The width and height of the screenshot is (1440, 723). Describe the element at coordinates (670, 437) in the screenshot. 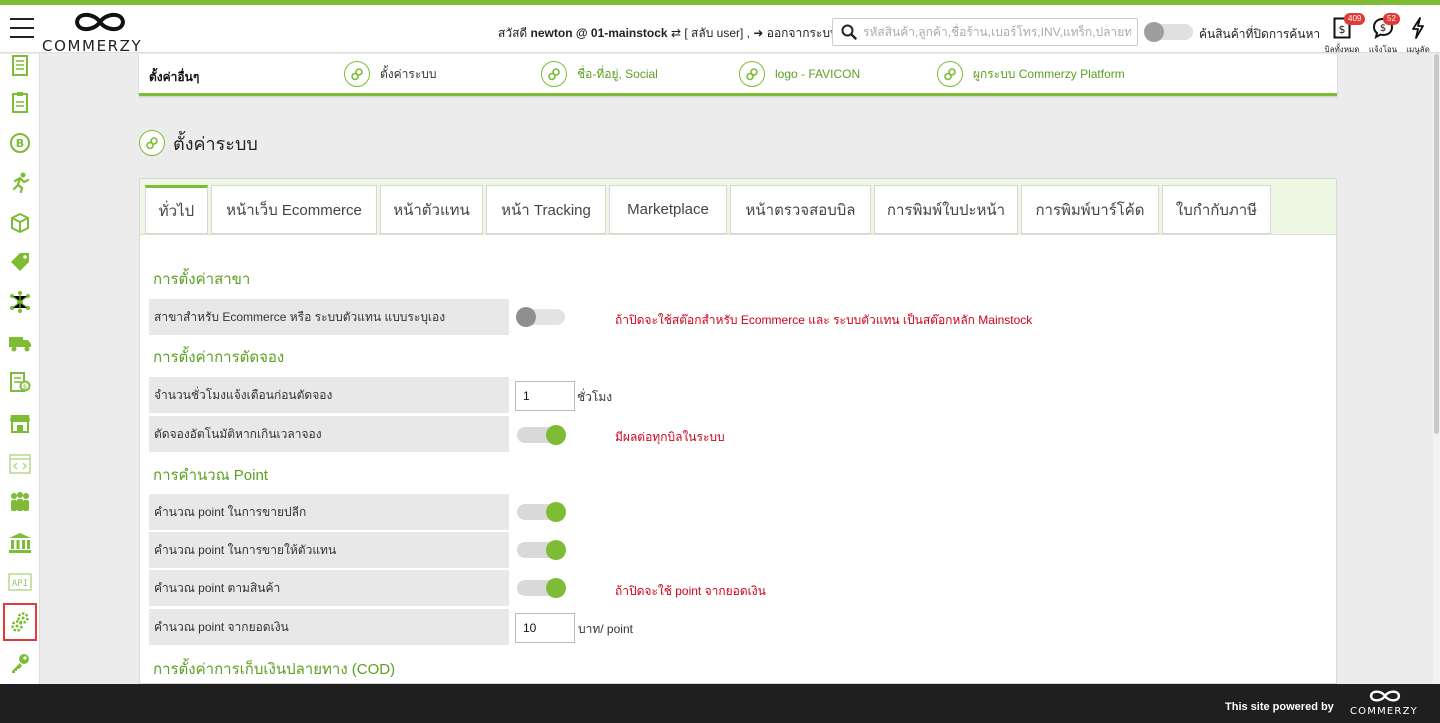

I see `auto-cancel-reserve-note: มีผลต่อทุกบิลในระบบ` at that location.